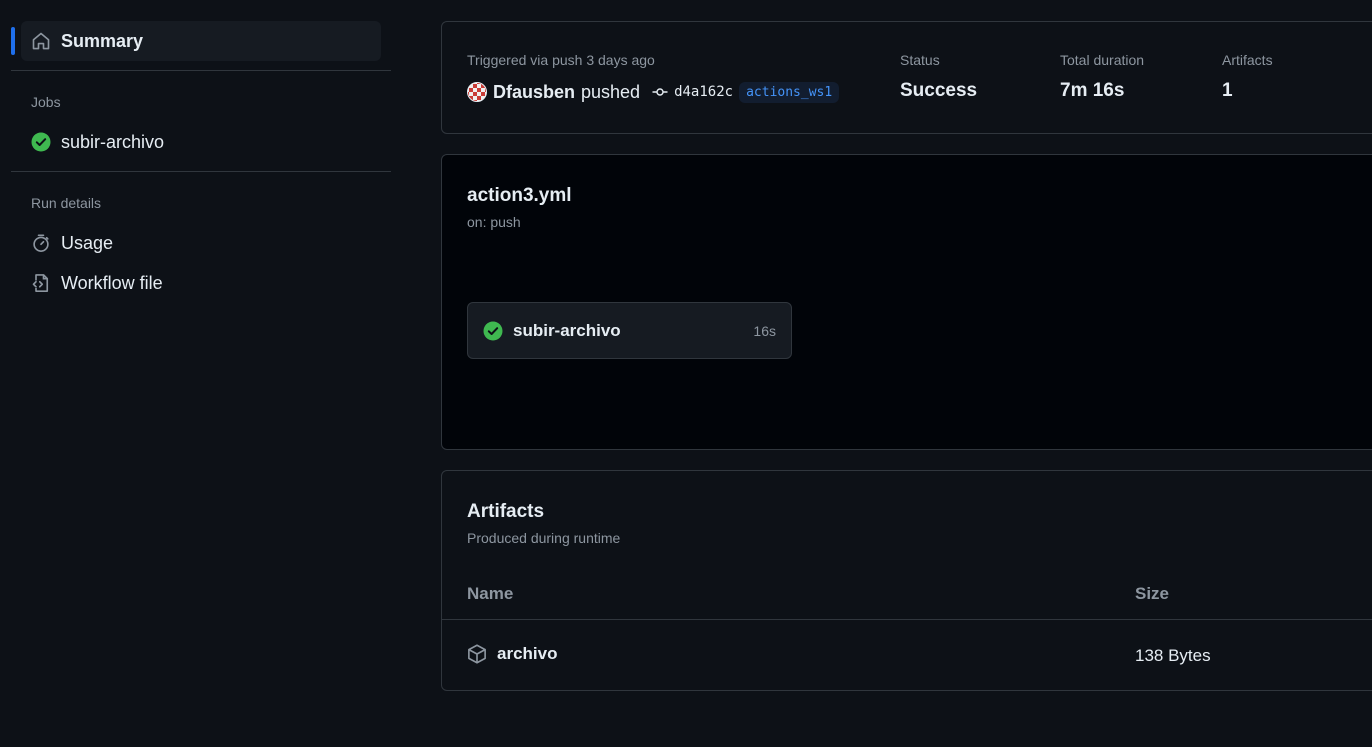 This screenshot has height=747, width=1372. I want to click on column-header-size: Size, so click(1152, 593).